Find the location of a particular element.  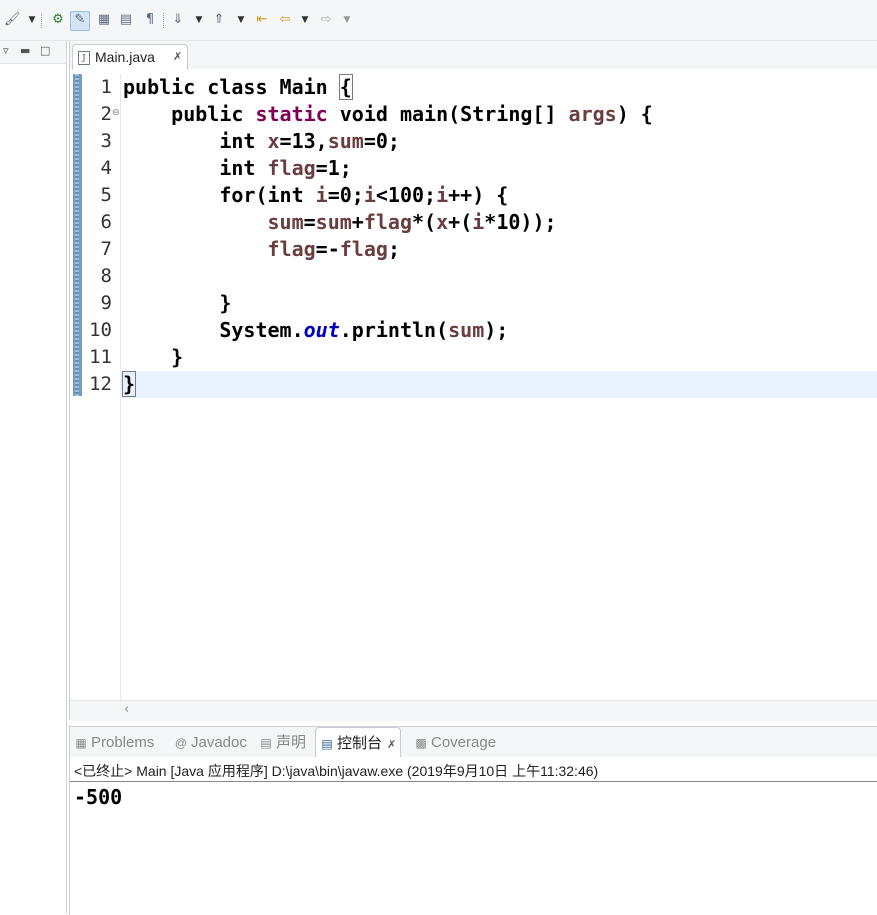

tab-declaration: ▤ 声明 is located at coordinates (282, 742).